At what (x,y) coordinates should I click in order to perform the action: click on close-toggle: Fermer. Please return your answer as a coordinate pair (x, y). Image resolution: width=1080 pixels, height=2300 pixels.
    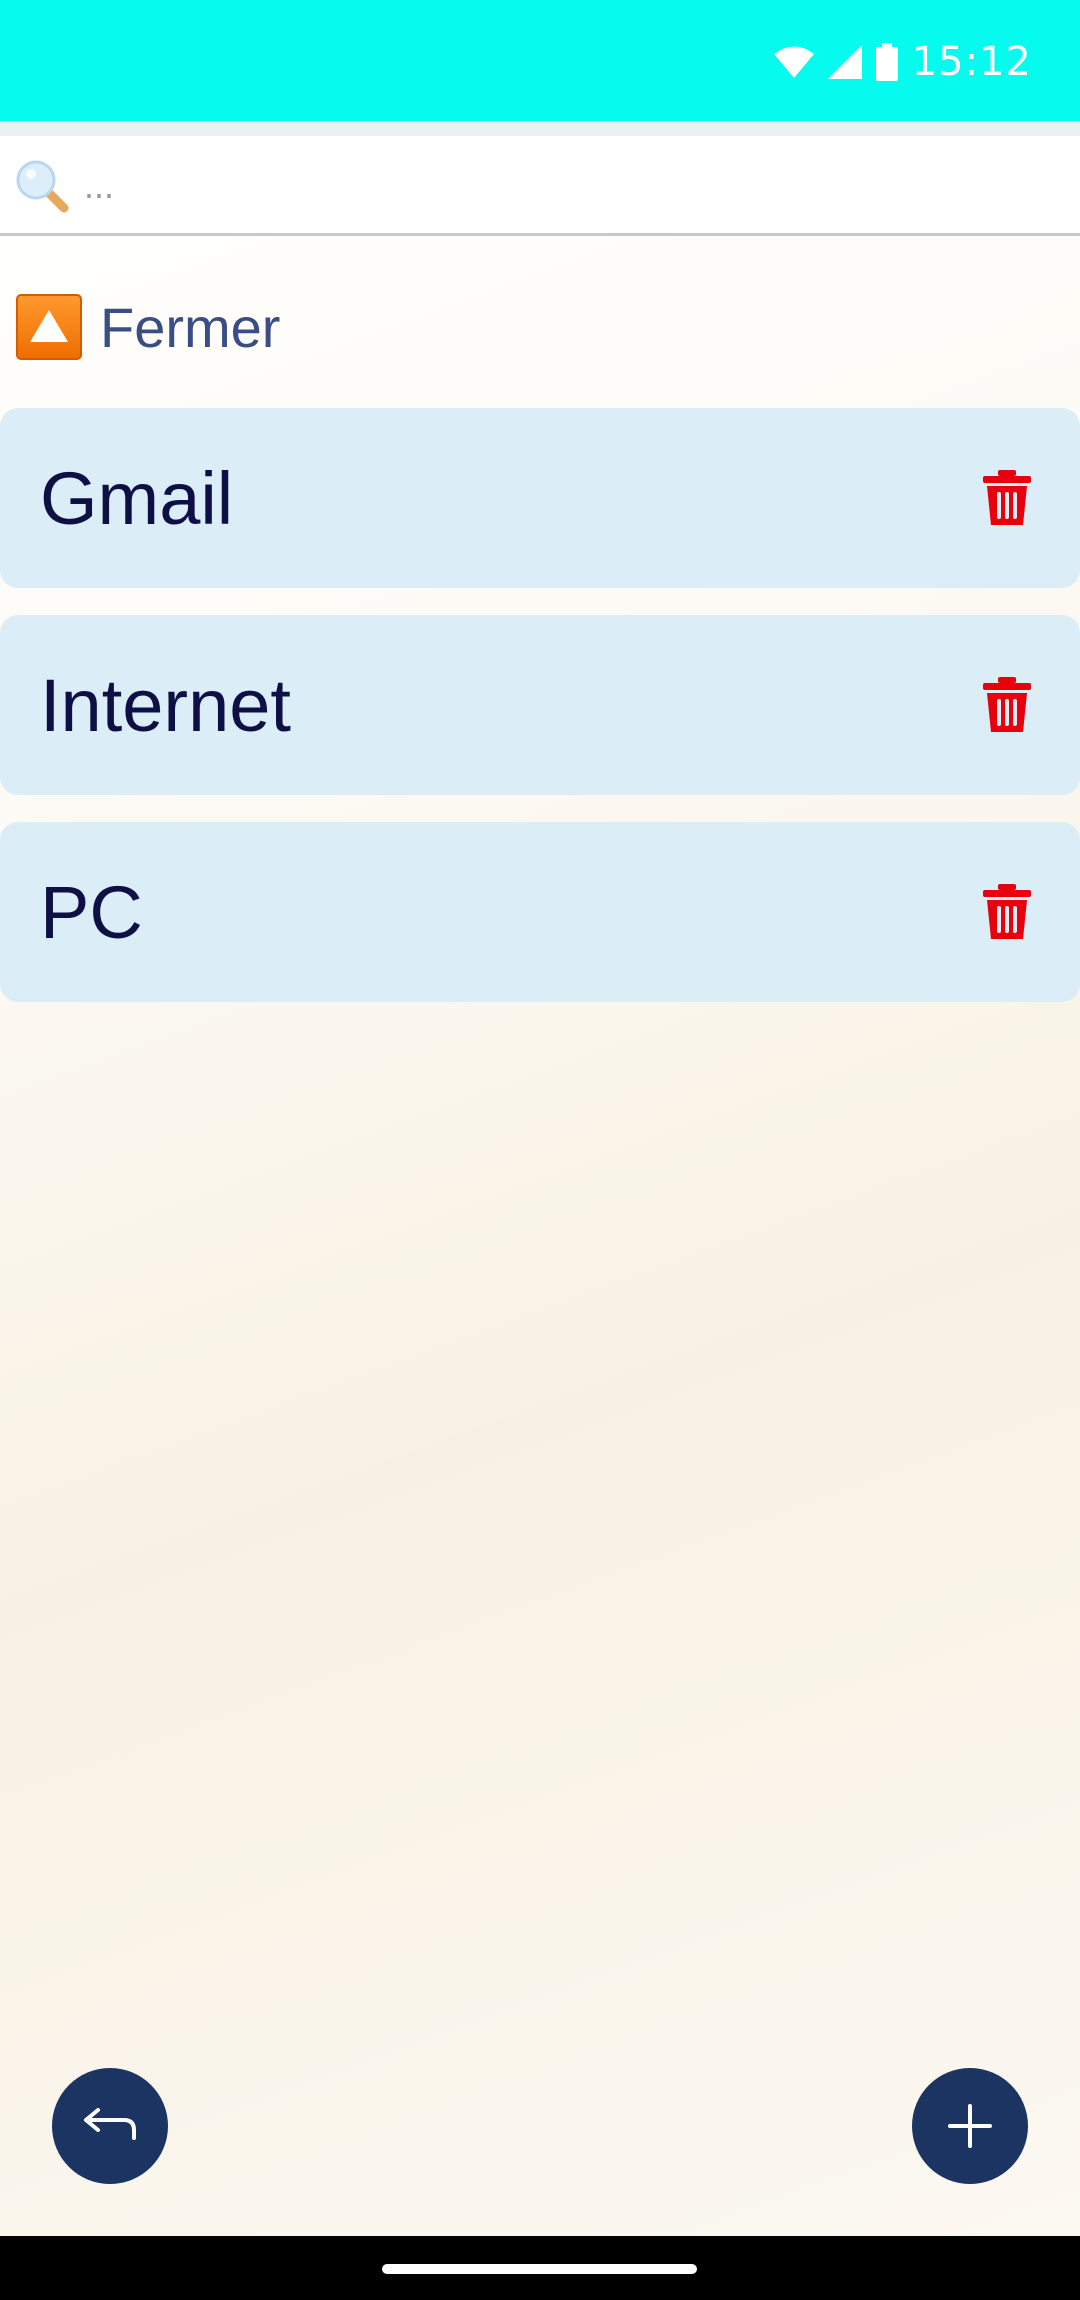
    Looking at the image, I should click on (148, 327).